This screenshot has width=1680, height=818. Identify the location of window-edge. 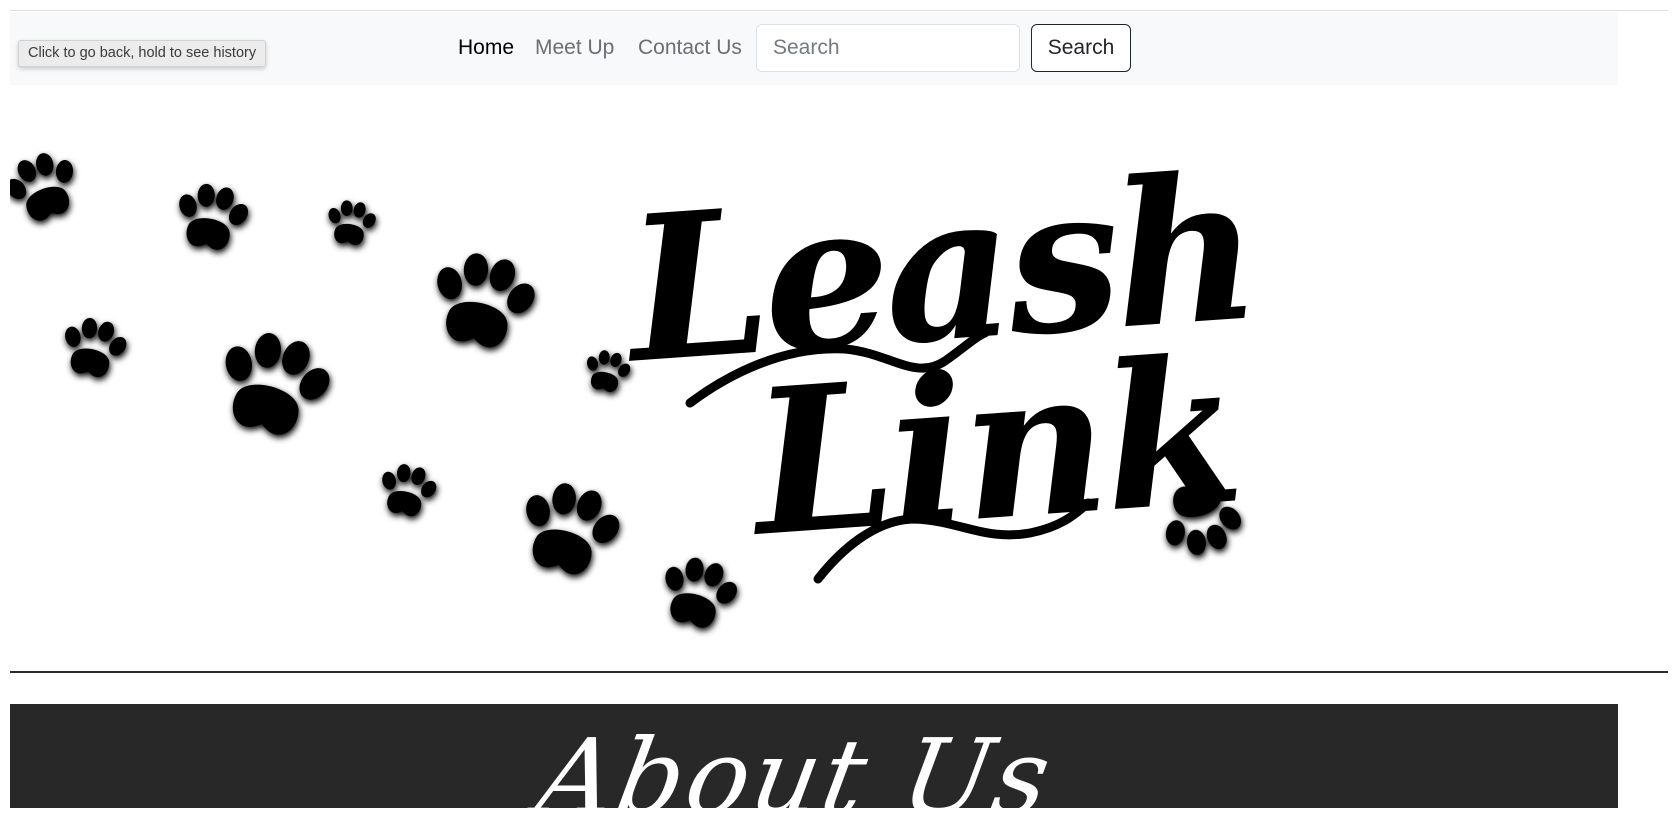
(1674, 409).